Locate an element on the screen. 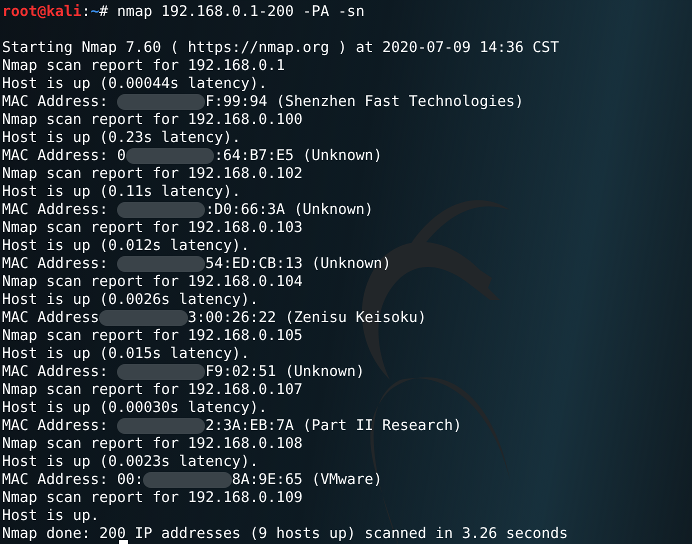 The image size is (692, 544). command-text: nmap 192.168.0.1-200 -PA -sn is located at coordinates (240, 12).